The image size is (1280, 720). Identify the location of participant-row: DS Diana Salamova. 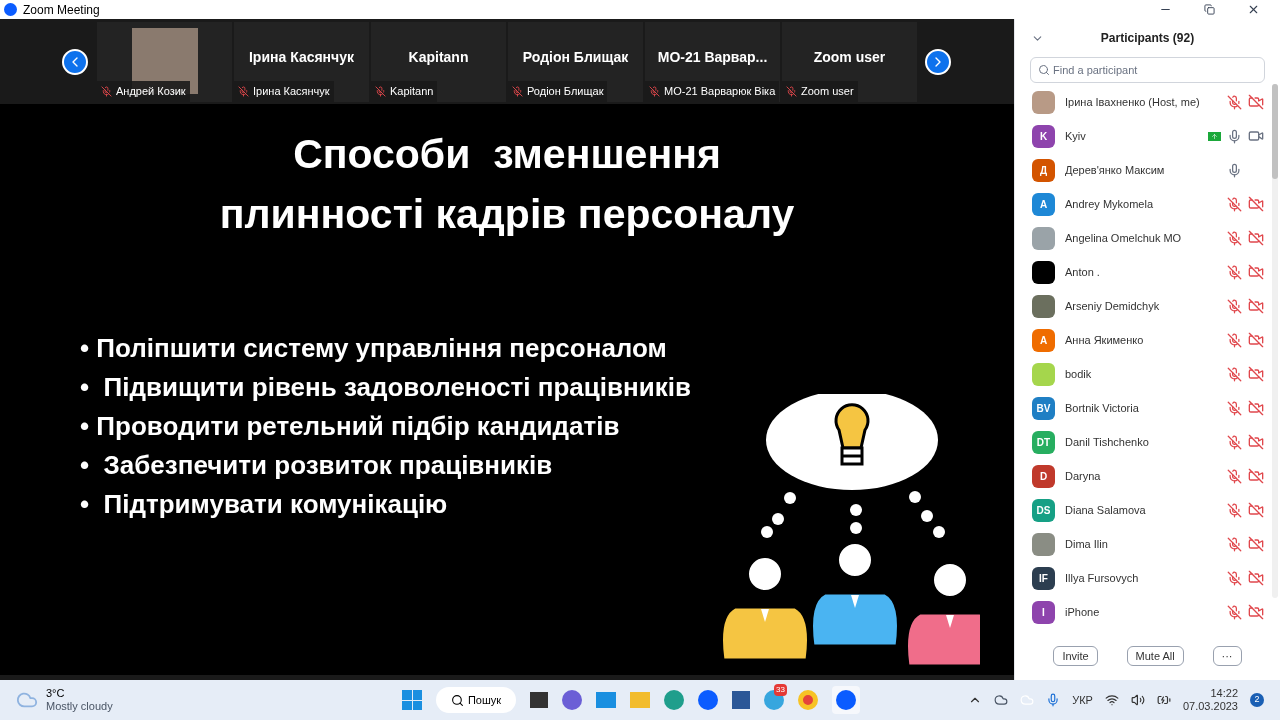
(1143, 510).